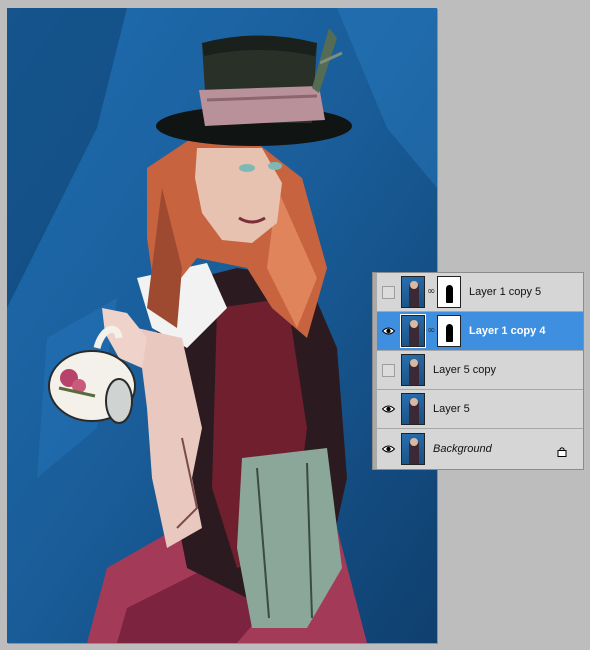  I want to click on layer-name: Layer 5 copy, so click(464, 370).